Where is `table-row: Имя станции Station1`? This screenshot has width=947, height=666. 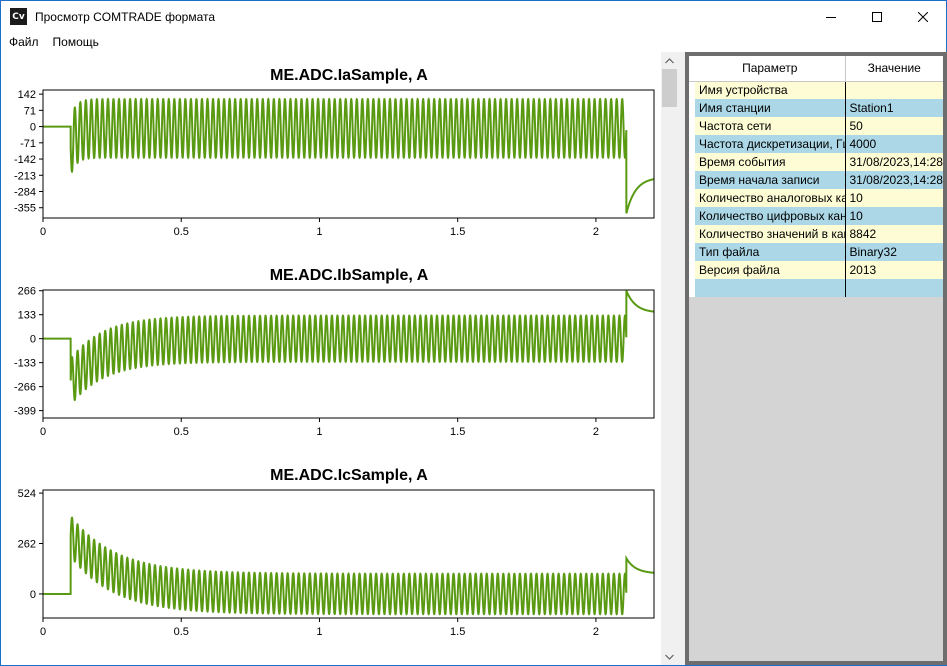 table-row: Имя станции Station1 is located at coordinates (816, 108).